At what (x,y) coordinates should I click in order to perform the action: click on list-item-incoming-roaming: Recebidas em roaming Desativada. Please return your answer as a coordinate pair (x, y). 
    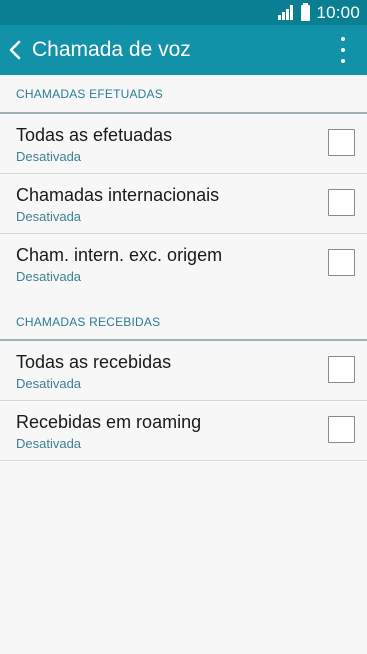
    Looking at the image, I should click on (183, 431).